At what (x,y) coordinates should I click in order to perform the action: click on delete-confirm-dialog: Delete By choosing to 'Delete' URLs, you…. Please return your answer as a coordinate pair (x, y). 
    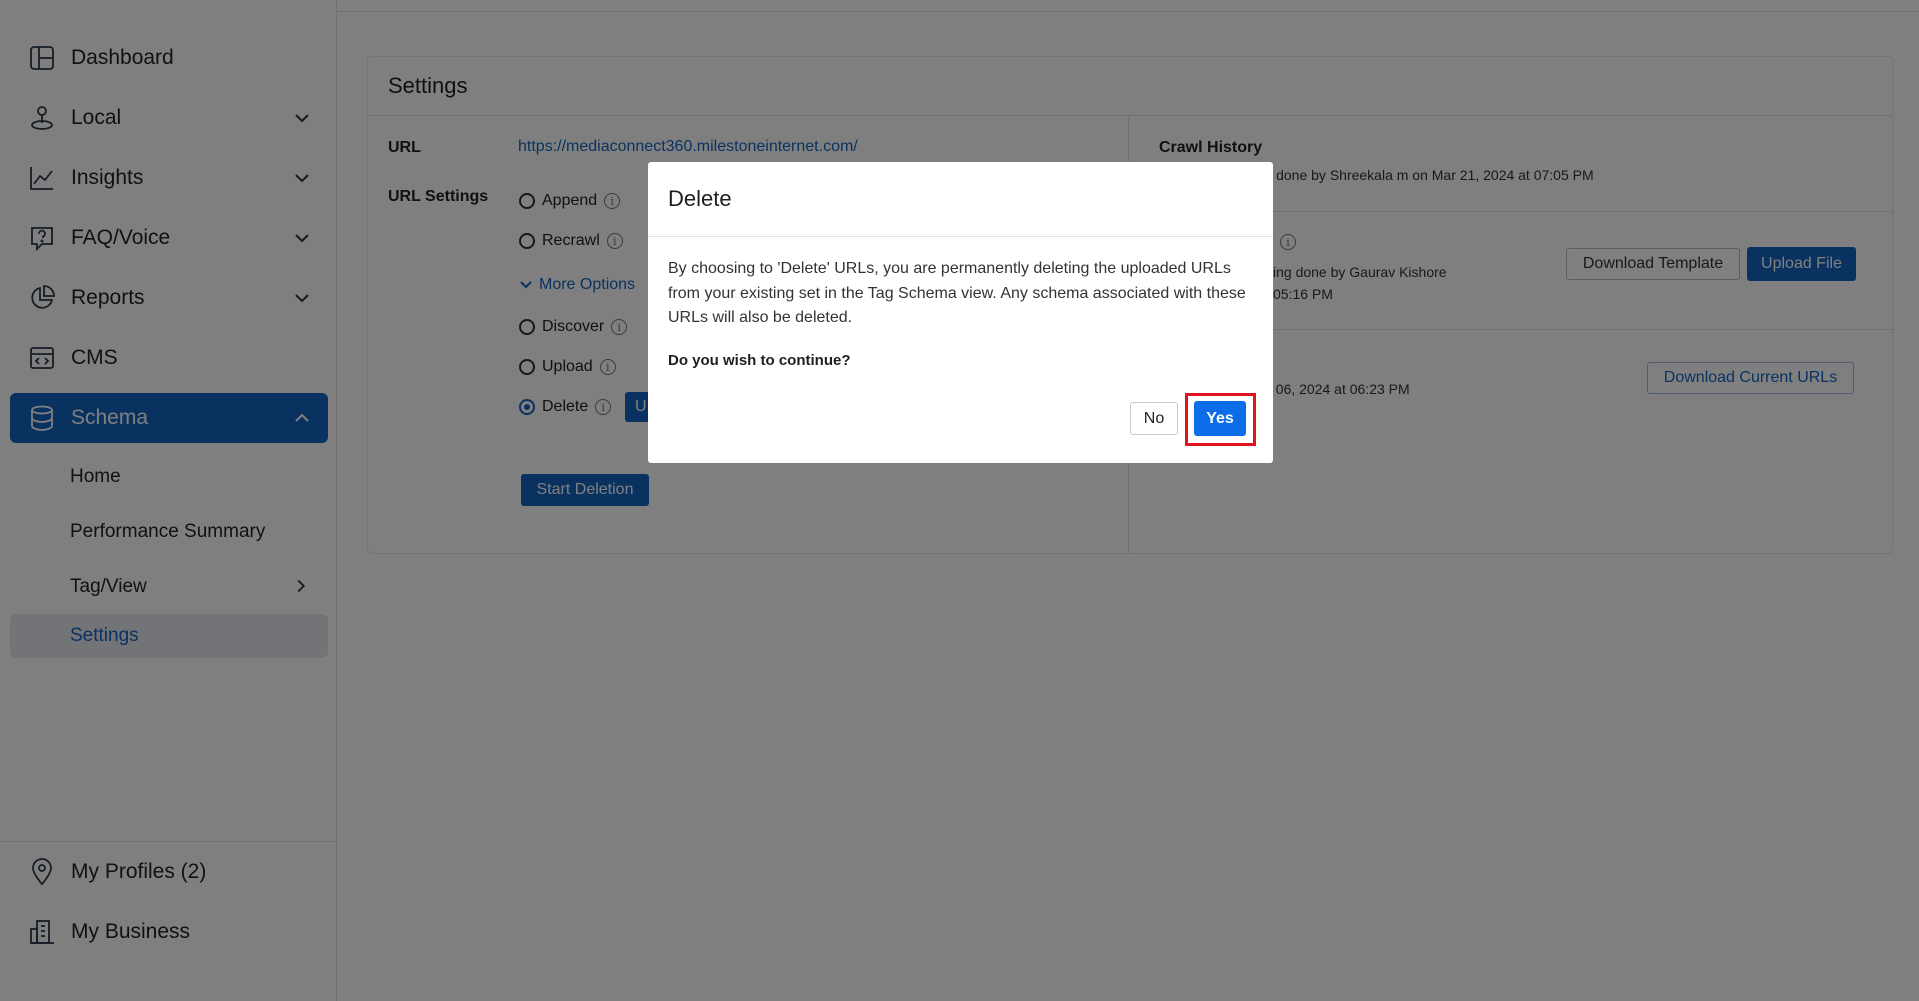
    Looking at the image, I should click on (960, 312).